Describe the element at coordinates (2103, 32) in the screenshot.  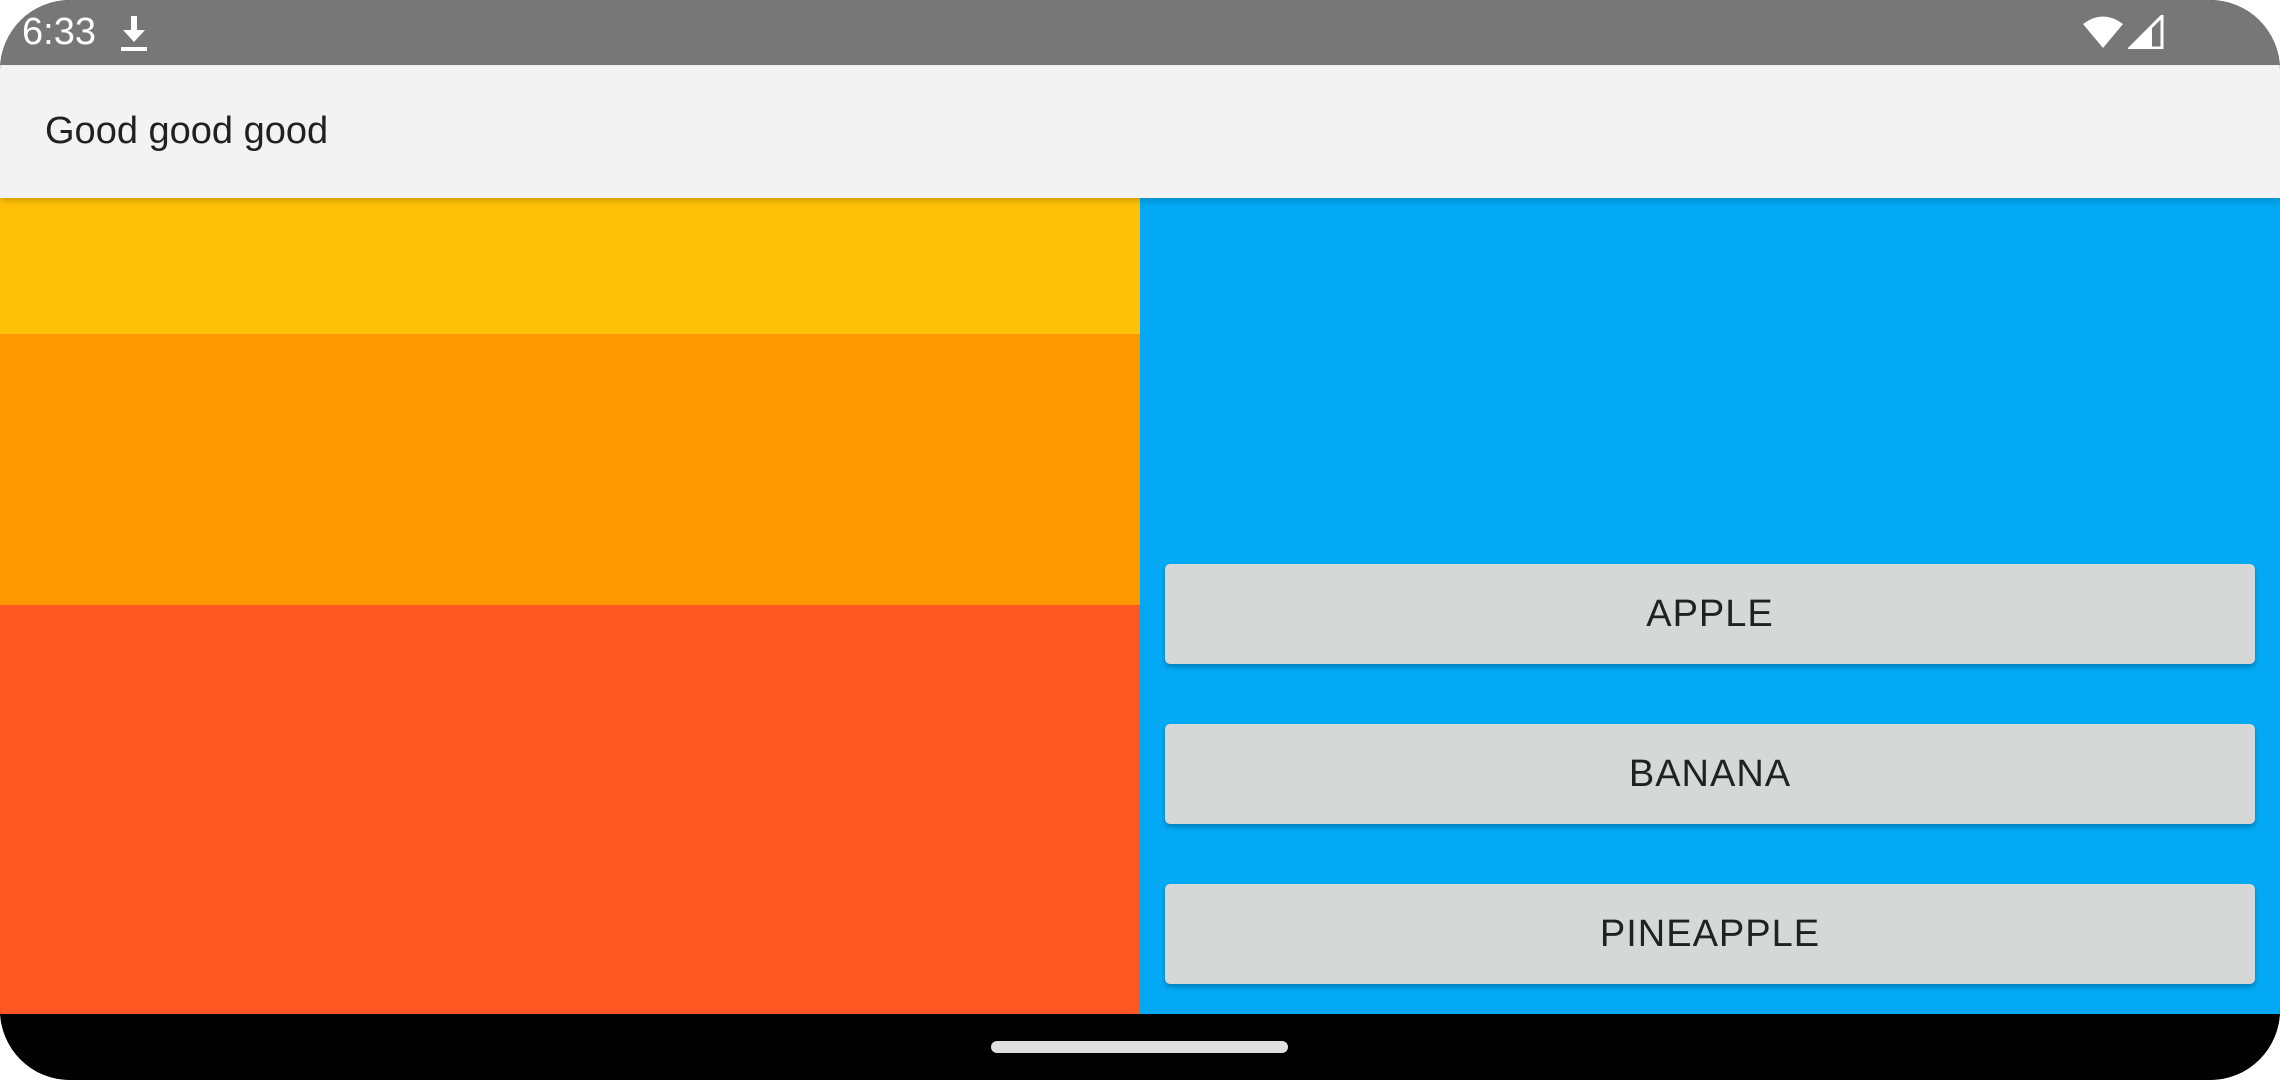
I see `wifi-icon` at that location.